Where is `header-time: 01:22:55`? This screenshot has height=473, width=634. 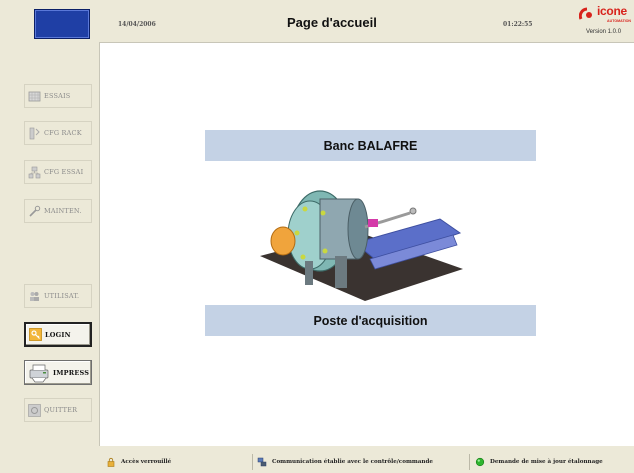 header-time: 01:22:55 is located at coordinates (518, 24).